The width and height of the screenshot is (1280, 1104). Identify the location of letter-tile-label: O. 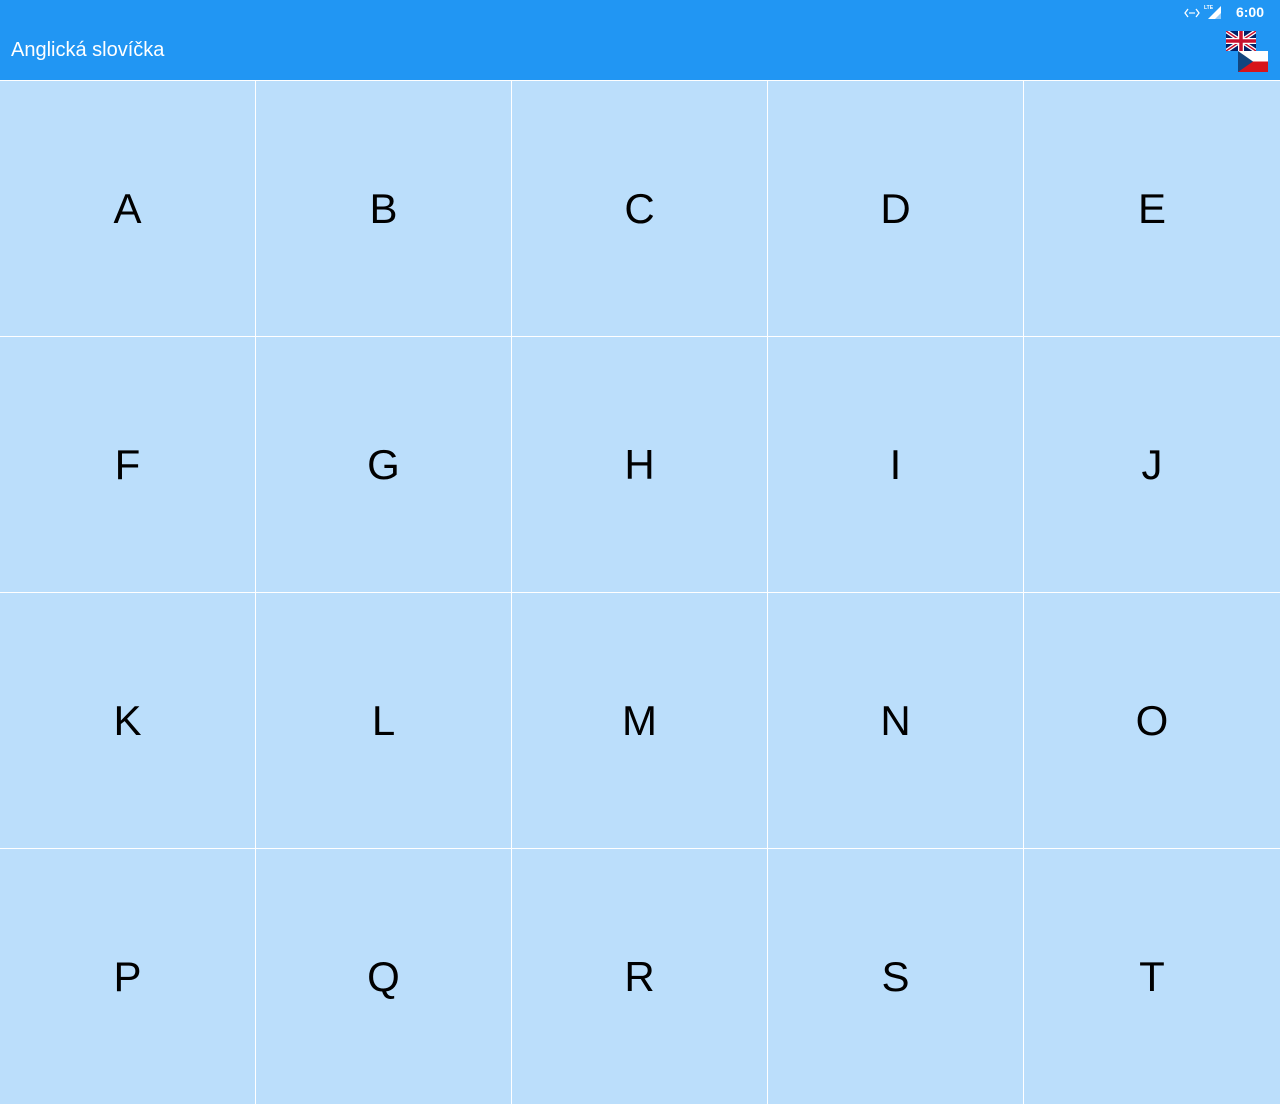
(1152, 720).